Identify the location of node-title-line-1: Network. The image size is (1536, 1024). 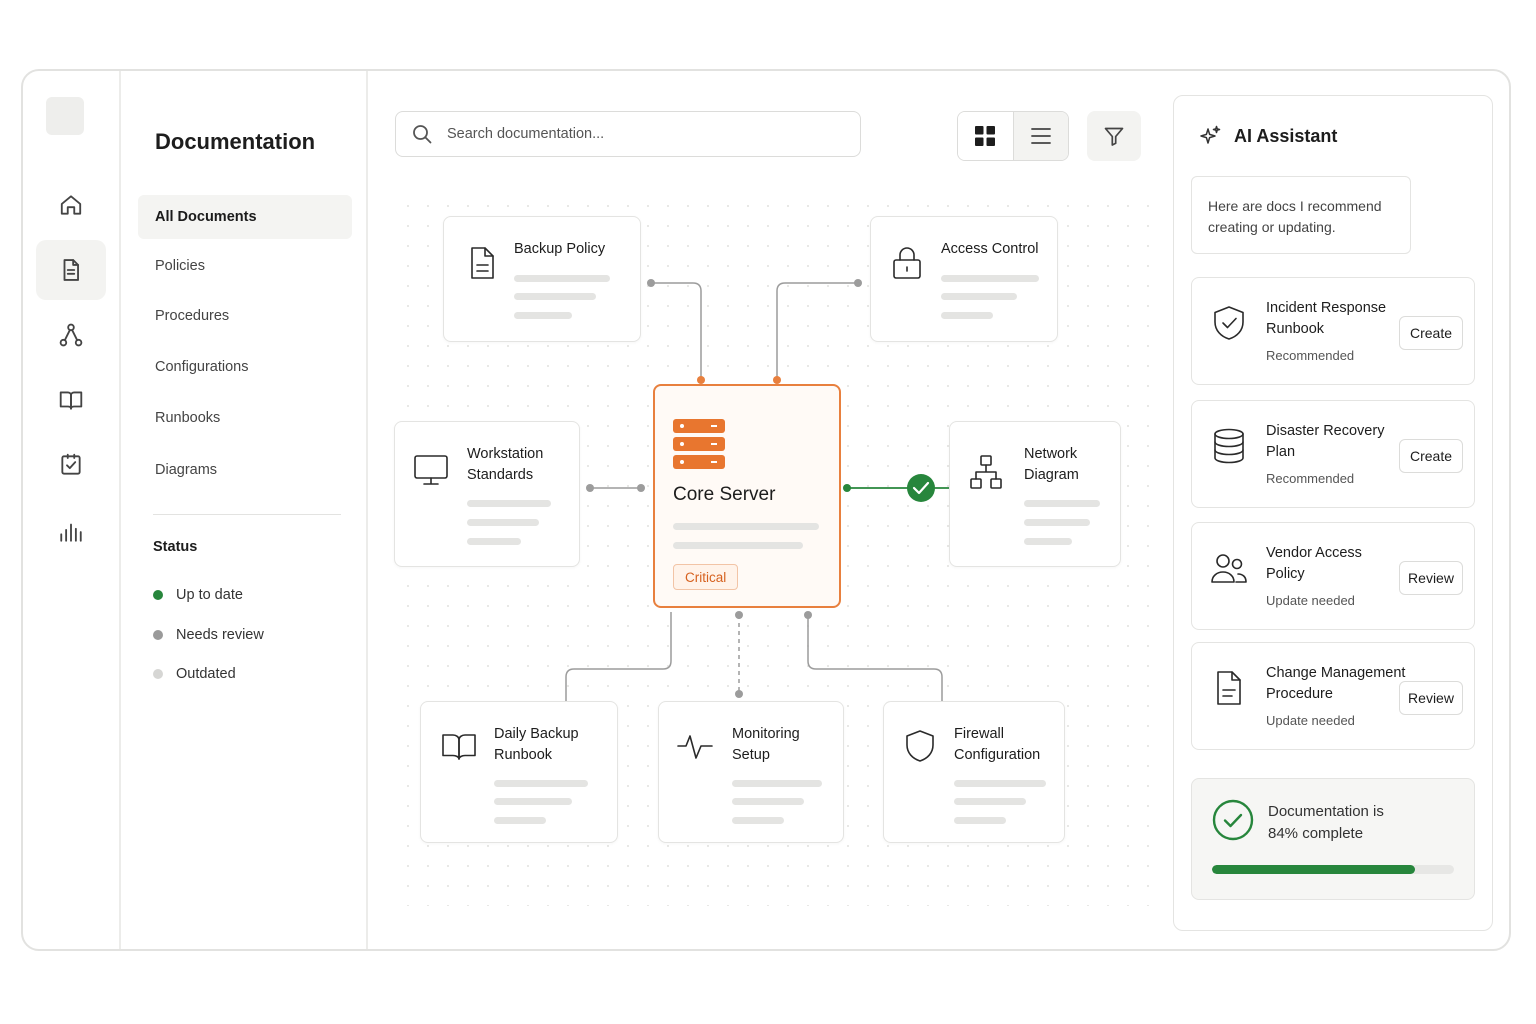
(1051, 454).